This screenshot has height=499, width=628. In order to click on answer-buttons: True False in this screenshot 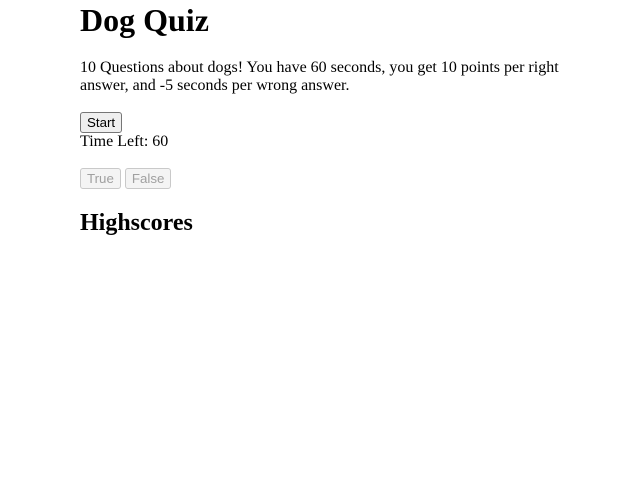, I will do `click(330, 178)`.